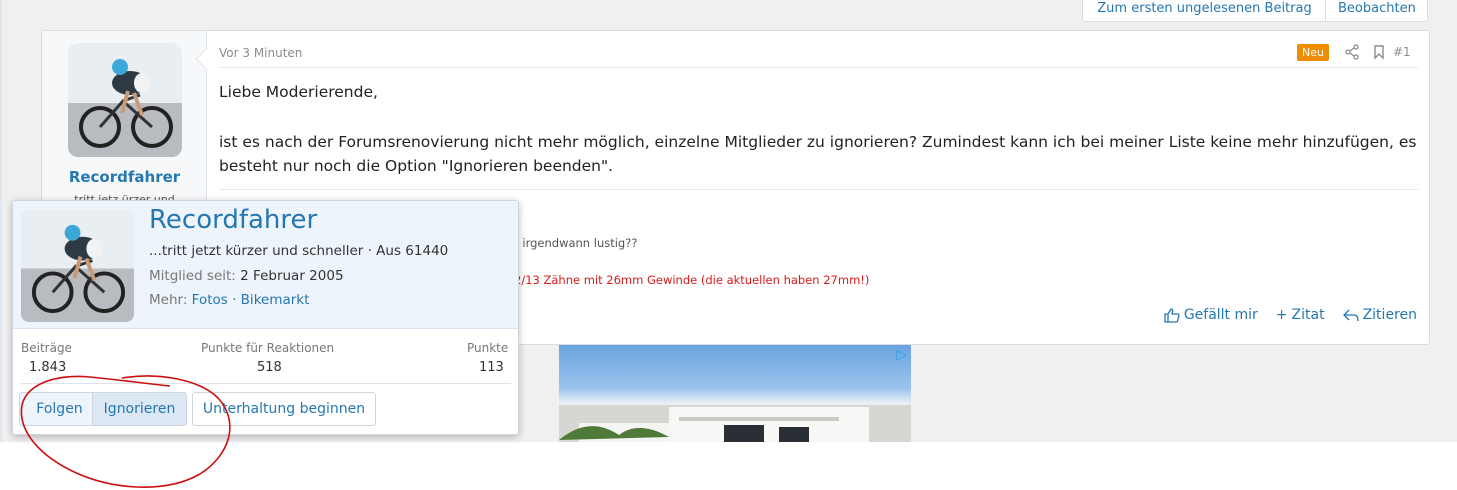 This screenshot has height=490, width=1457. Describe the element at coordinates (260, 53) in the screenshot. I see `post-time: Vor 3 Minuten` at that location.